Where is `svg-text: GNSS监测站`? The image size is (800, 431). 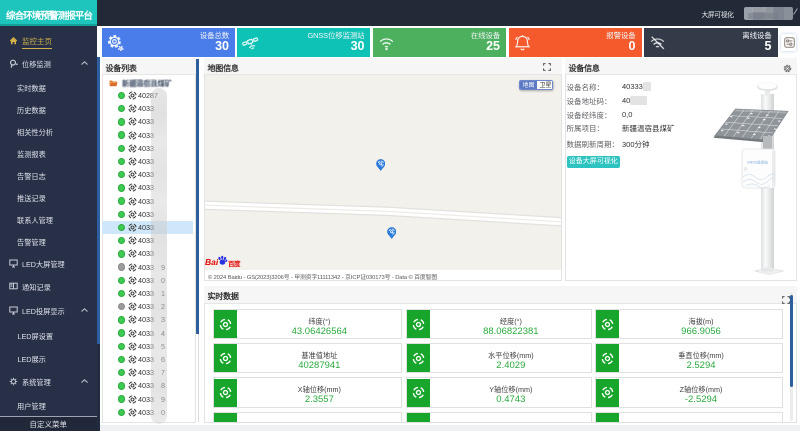 svg-text: GNSS监测站 is located at coordinates (757, 162).